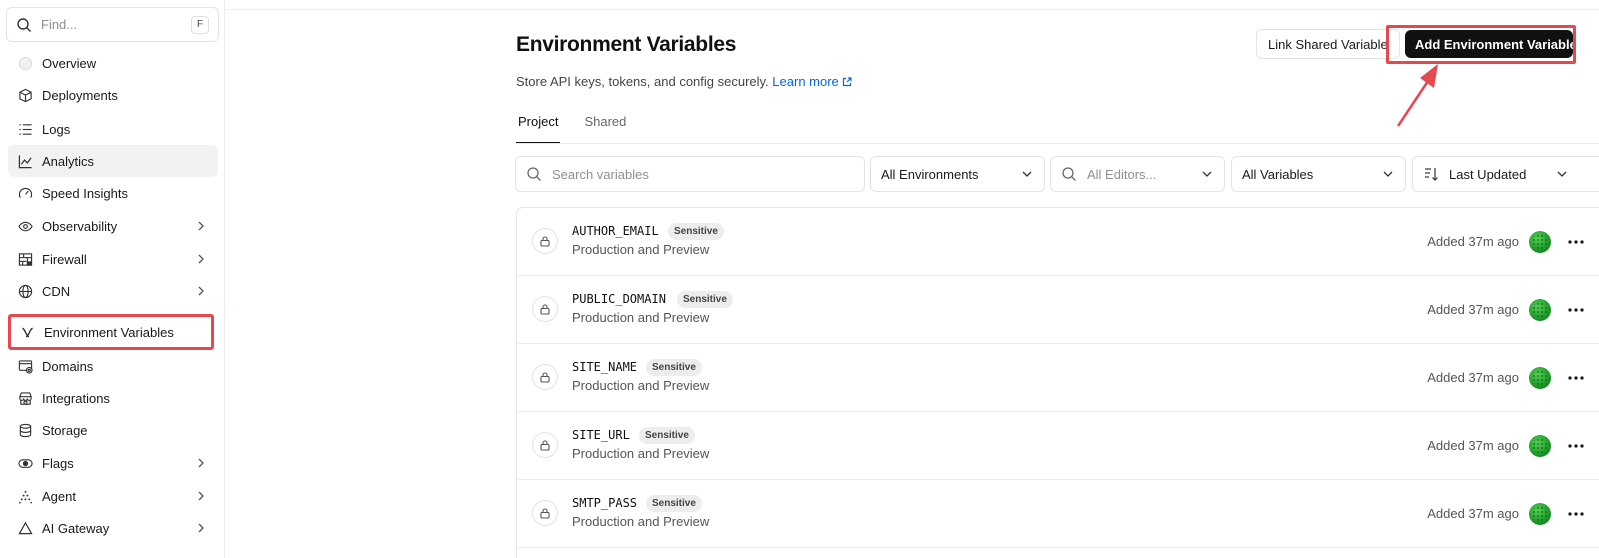  What do you see at coordinates (25, 496) in the screenshot?
I see `agent-icon` at bounding box center [25, 496].